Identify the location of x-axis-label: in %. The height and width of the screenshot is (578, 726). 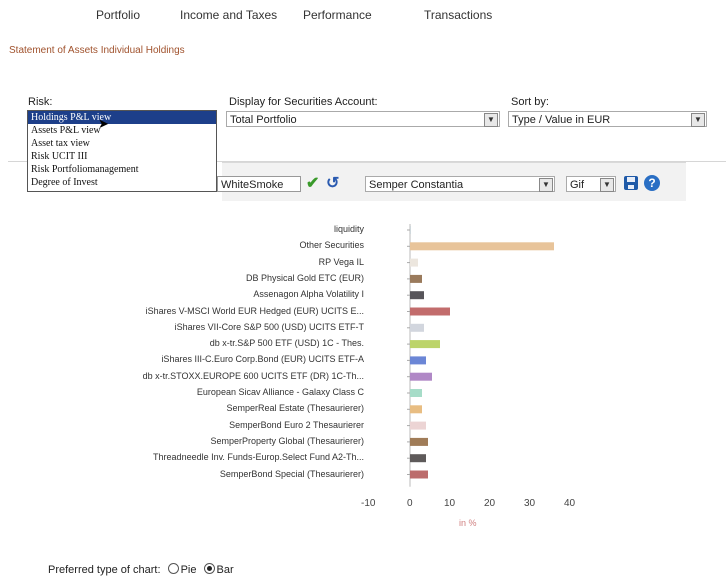
(468, 523).